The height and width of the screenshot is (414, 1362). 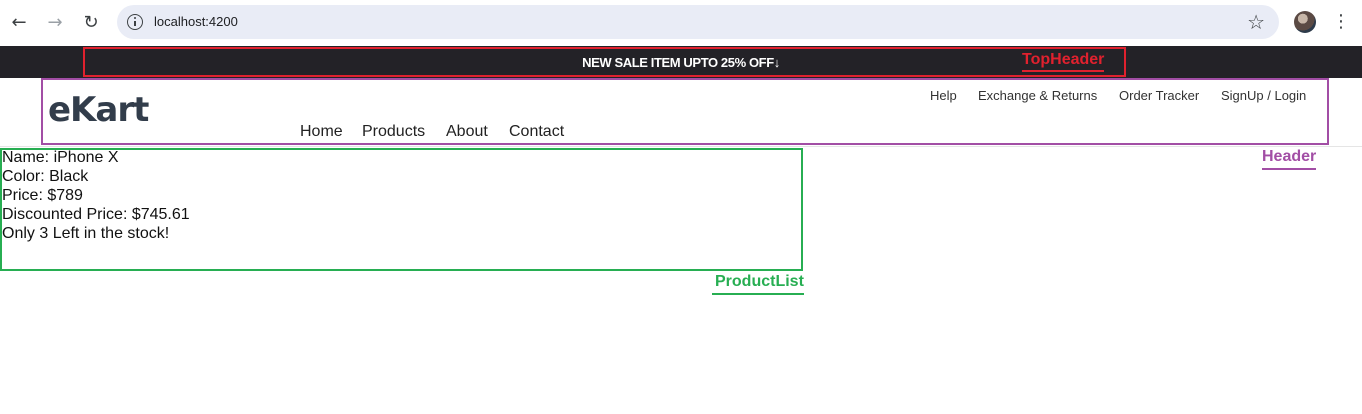 What do you see at coordinates (681, 146) in the screenshot?
I see `header-divider` at bounding box center [681, 146].